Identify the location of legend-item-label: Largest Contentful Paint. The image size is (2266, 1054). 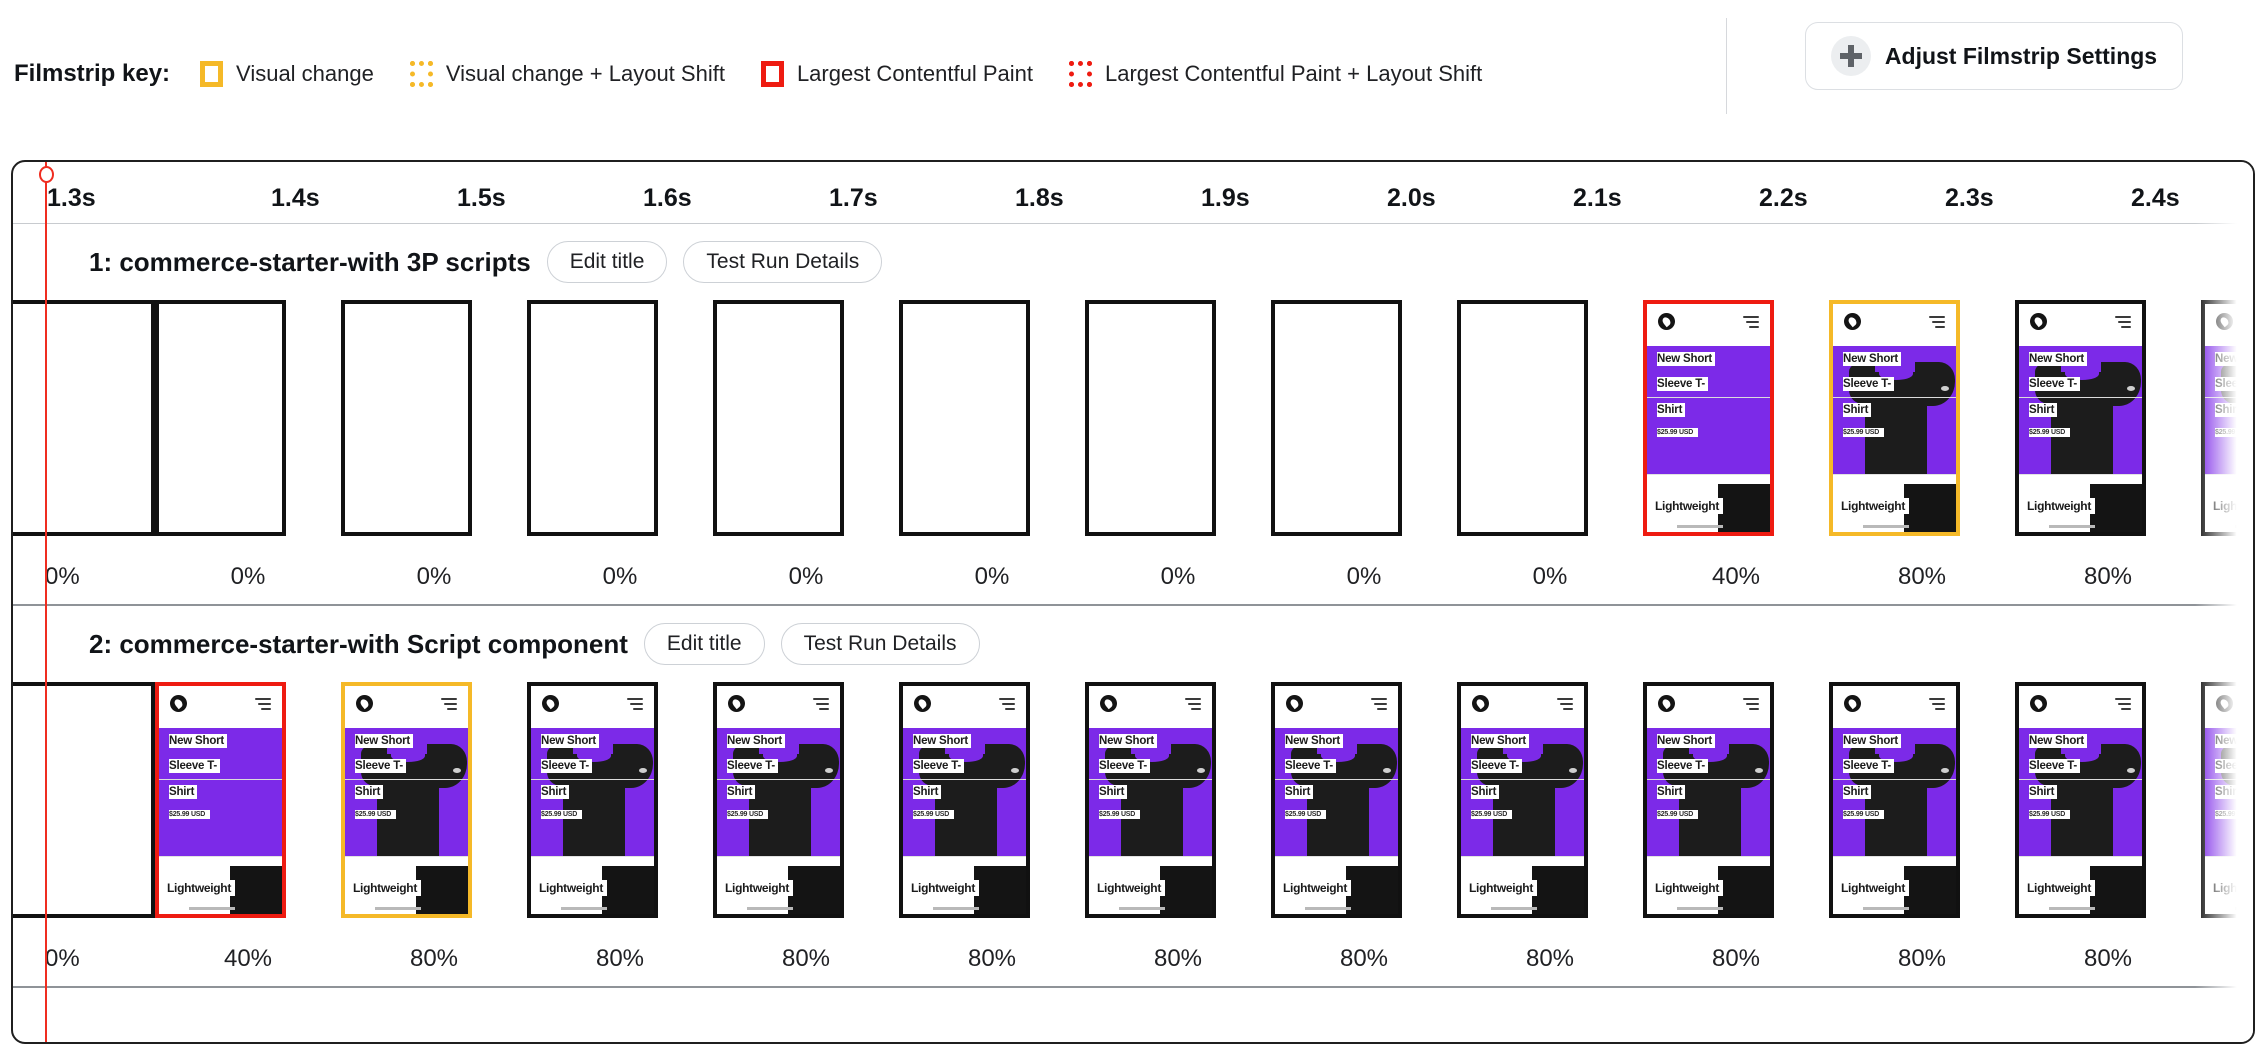
(914, 73).